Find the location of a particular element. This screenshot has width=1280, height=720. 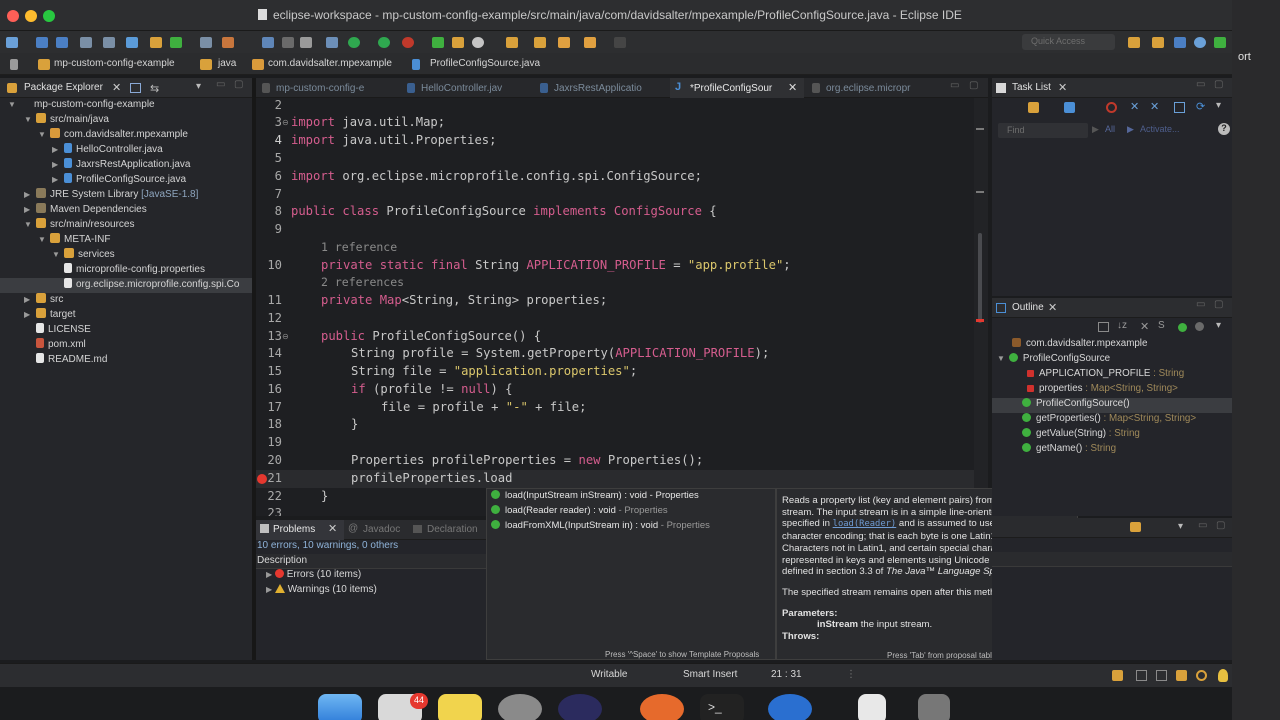

eclipse-icon is located at coordinates (580, 707).